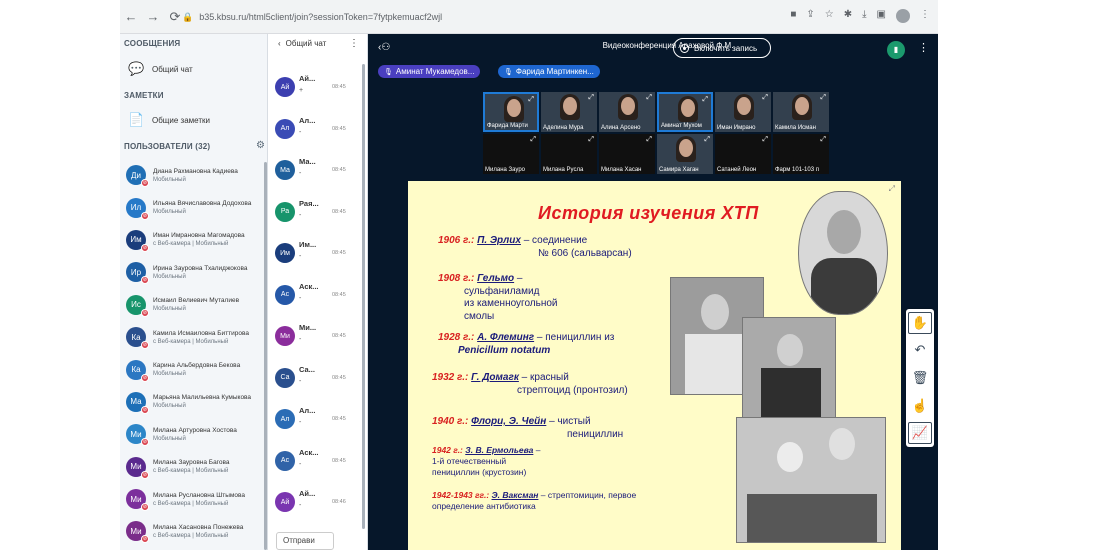  Describe the element at coordinates (194, 369) in the screenshot. I see `user-list-item: Ка ⊘ Карина Альбердовна Бекова Мобильный` at that location.